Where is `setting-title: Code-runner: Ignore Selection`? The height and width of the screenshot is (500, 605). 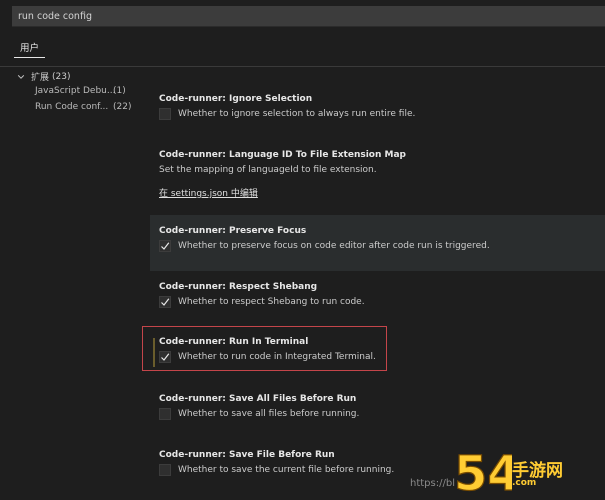
setting-title: Code-runner: Ignore Selection is located at coordinates (236, 99).